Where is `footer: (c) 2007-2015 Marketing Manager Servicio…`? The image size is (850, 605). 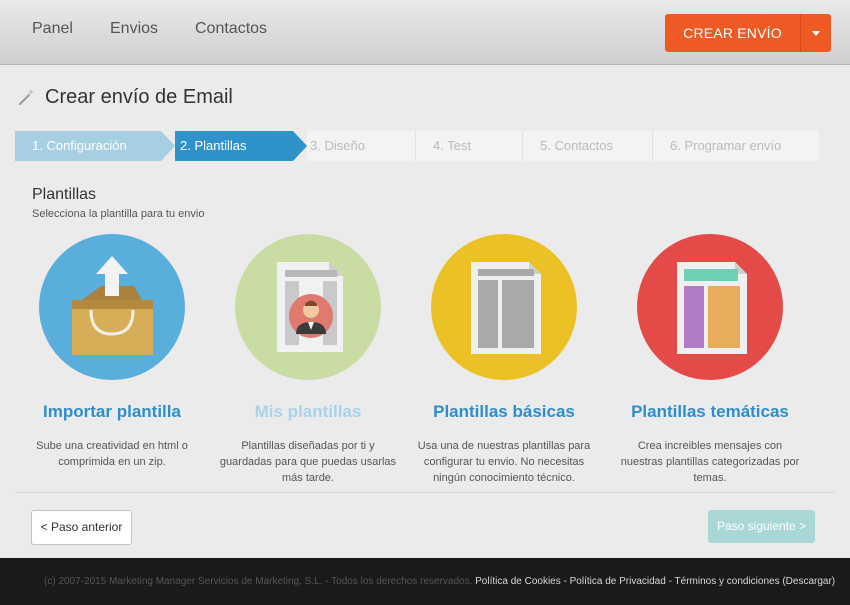 footer: (c) 2007-2015 Marketing Manager Servicio… is located at coordinates (425, 581).